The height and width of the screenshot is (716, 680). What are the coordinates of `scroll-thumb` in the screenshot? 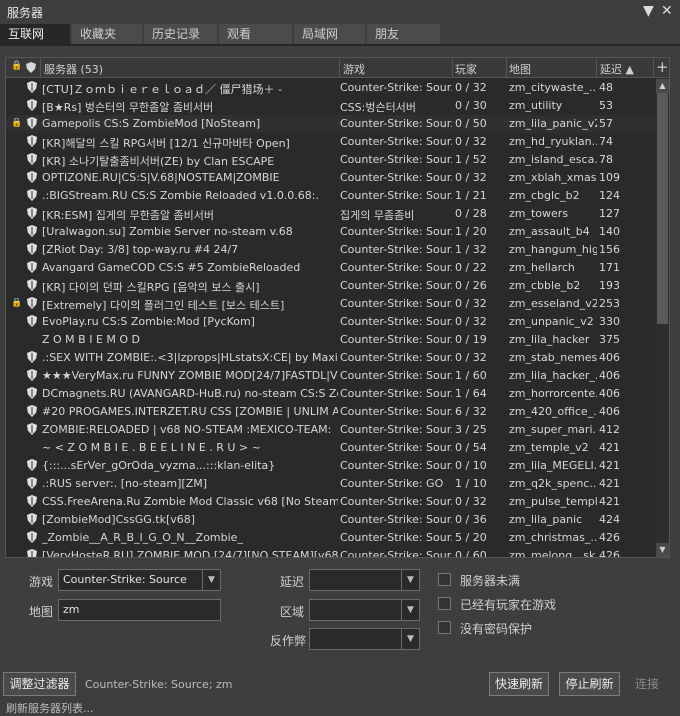 It's located at (662, 208).